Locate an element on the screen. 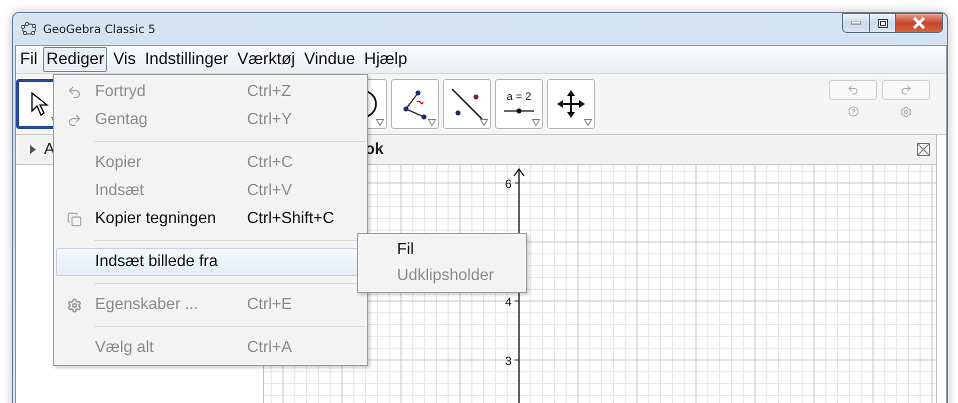  axis-label: 6 is located at coordinates (508, 184).